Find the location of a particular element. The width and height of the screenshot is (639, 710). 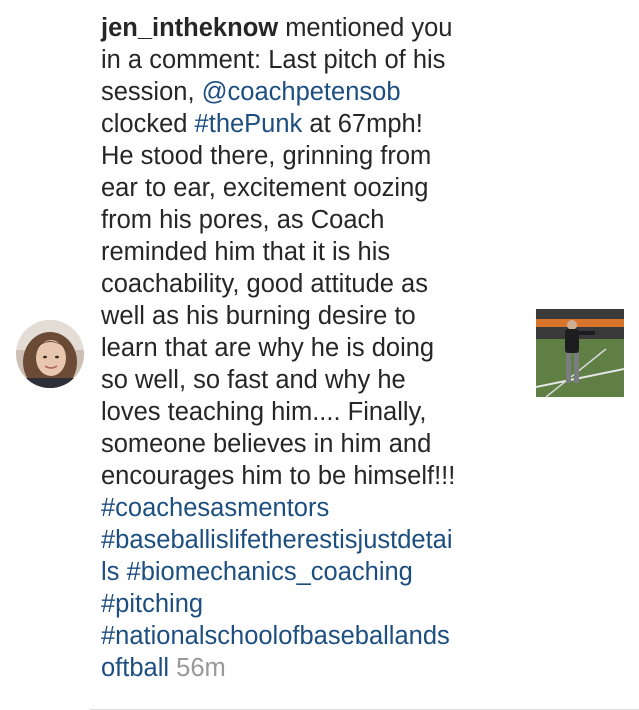

message-line: learn that are why he is doing is located at coordinates (268, 348).